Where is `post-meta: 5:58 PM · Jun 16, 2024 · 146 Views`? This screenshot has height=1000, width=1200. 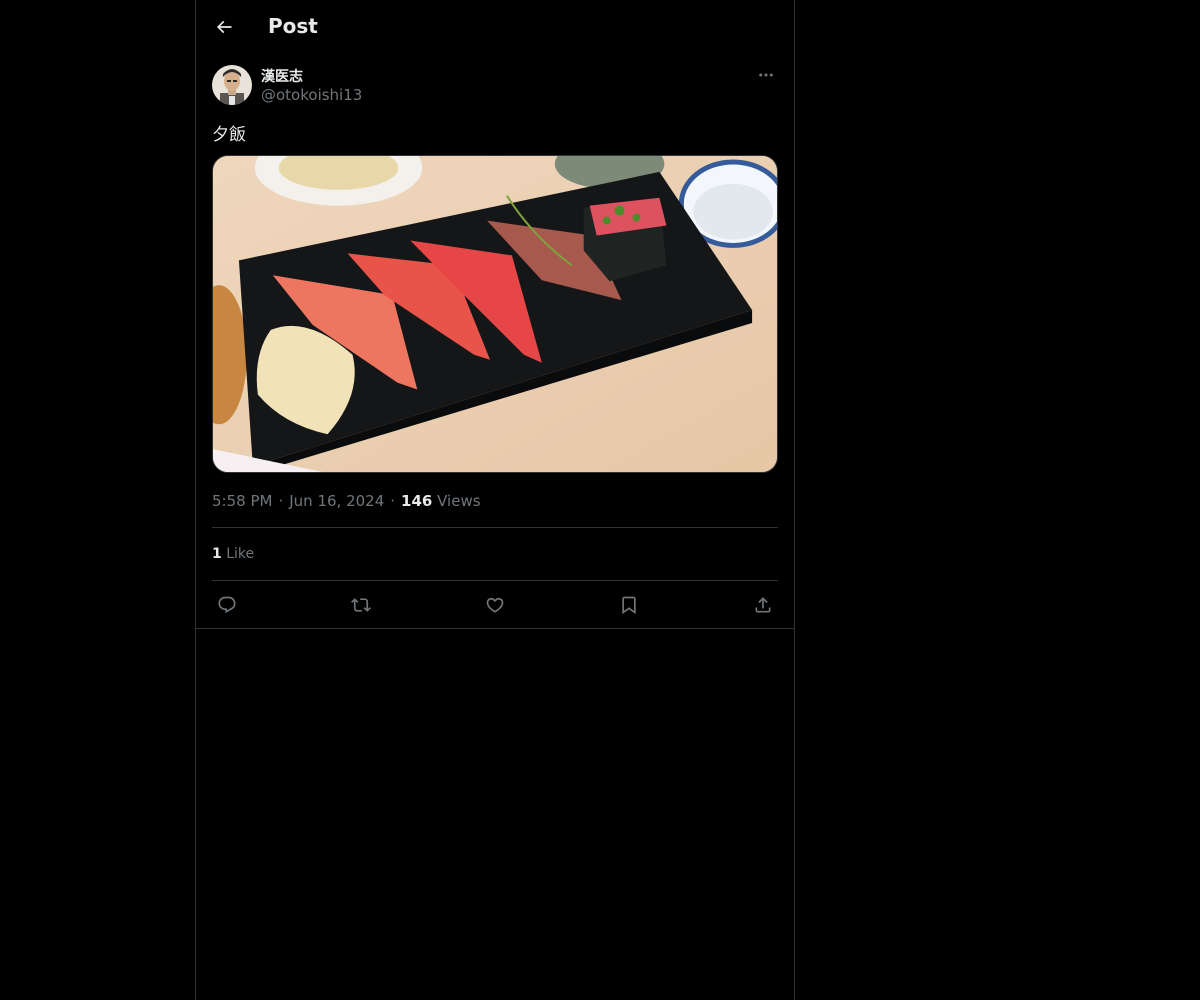 post-meta: 5:58 PM · Jun 16, 2024 · 146 Views is located at coordinates (346, 501).